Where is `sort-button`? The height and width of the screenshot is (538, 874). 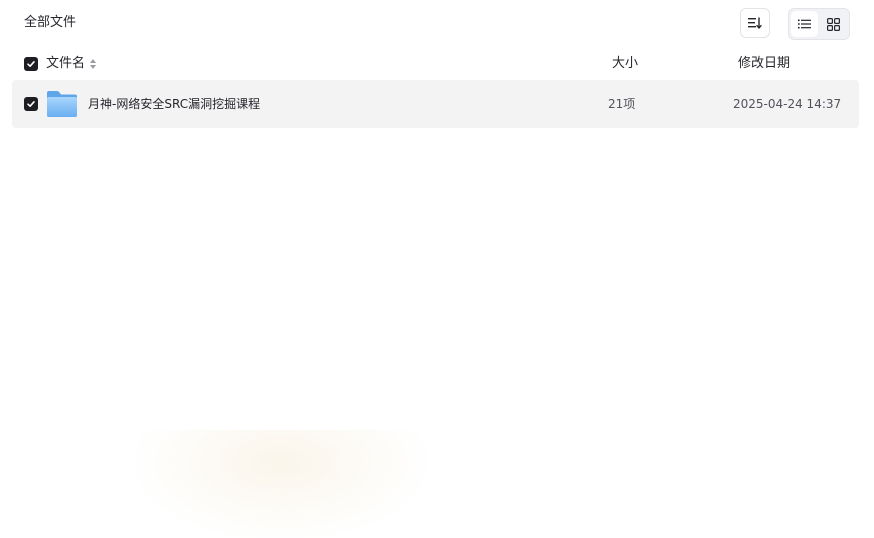
sort-button is located at coordinates (755, 23).